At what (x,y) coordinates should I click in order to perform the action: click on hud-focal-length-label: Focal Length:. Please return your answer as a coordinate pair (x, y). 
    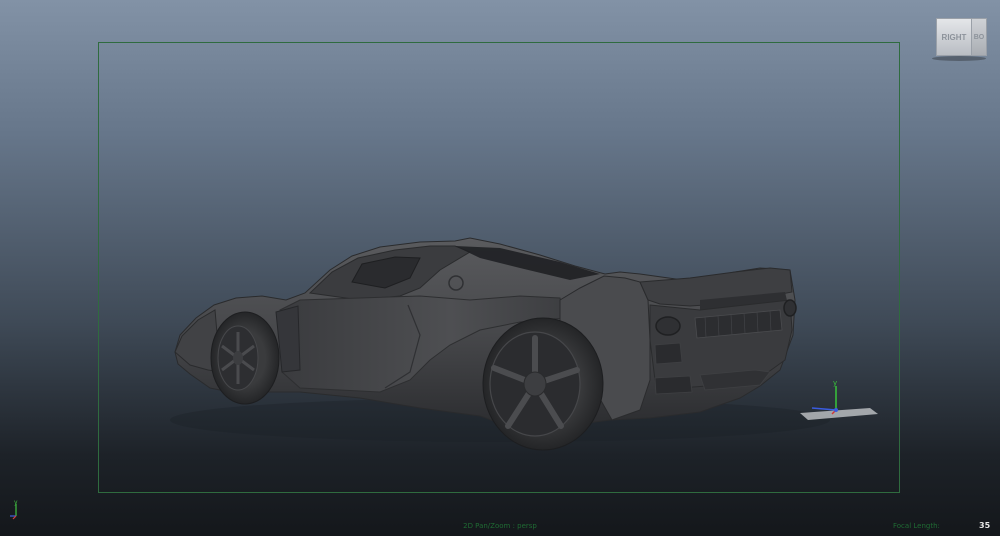
    Looking at the image, I should click on (916, 526).